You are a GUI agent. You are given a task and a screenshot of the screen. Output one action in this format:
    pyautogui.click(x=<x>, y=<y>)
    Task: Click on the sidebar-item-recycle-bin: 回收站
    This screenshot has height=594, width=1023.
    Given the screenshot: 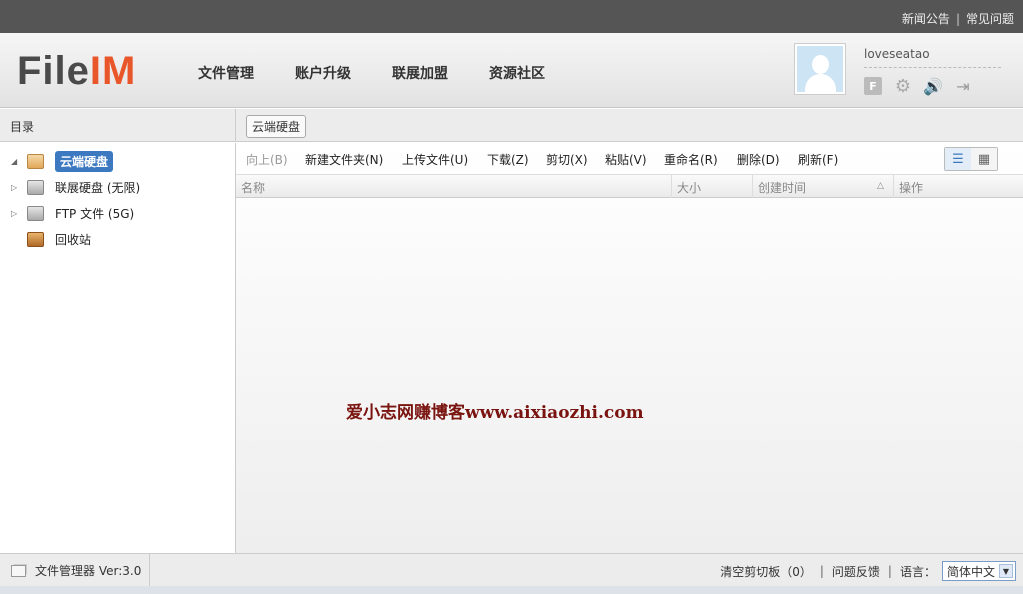 What is the action you would take?
    pyautogui.click(x=45, y=239)
    